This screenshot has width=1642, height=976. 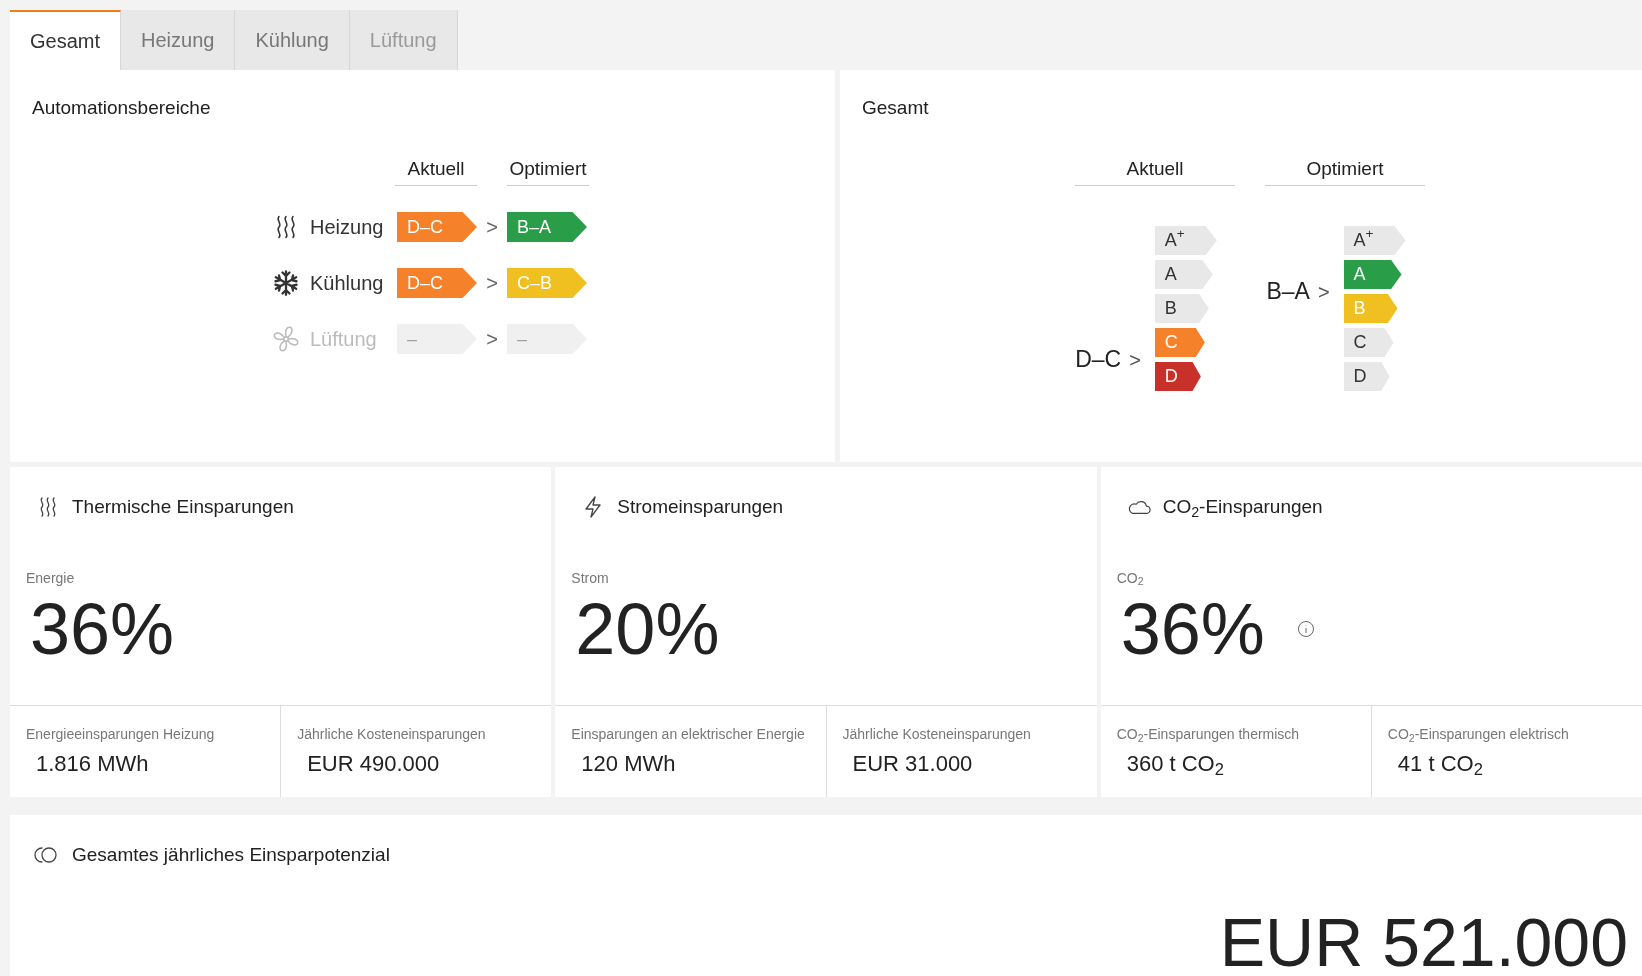 What do you see at coordinates (47, 855) in the screenshot?
I see `coins-icon` at bounding box center [47, 855].